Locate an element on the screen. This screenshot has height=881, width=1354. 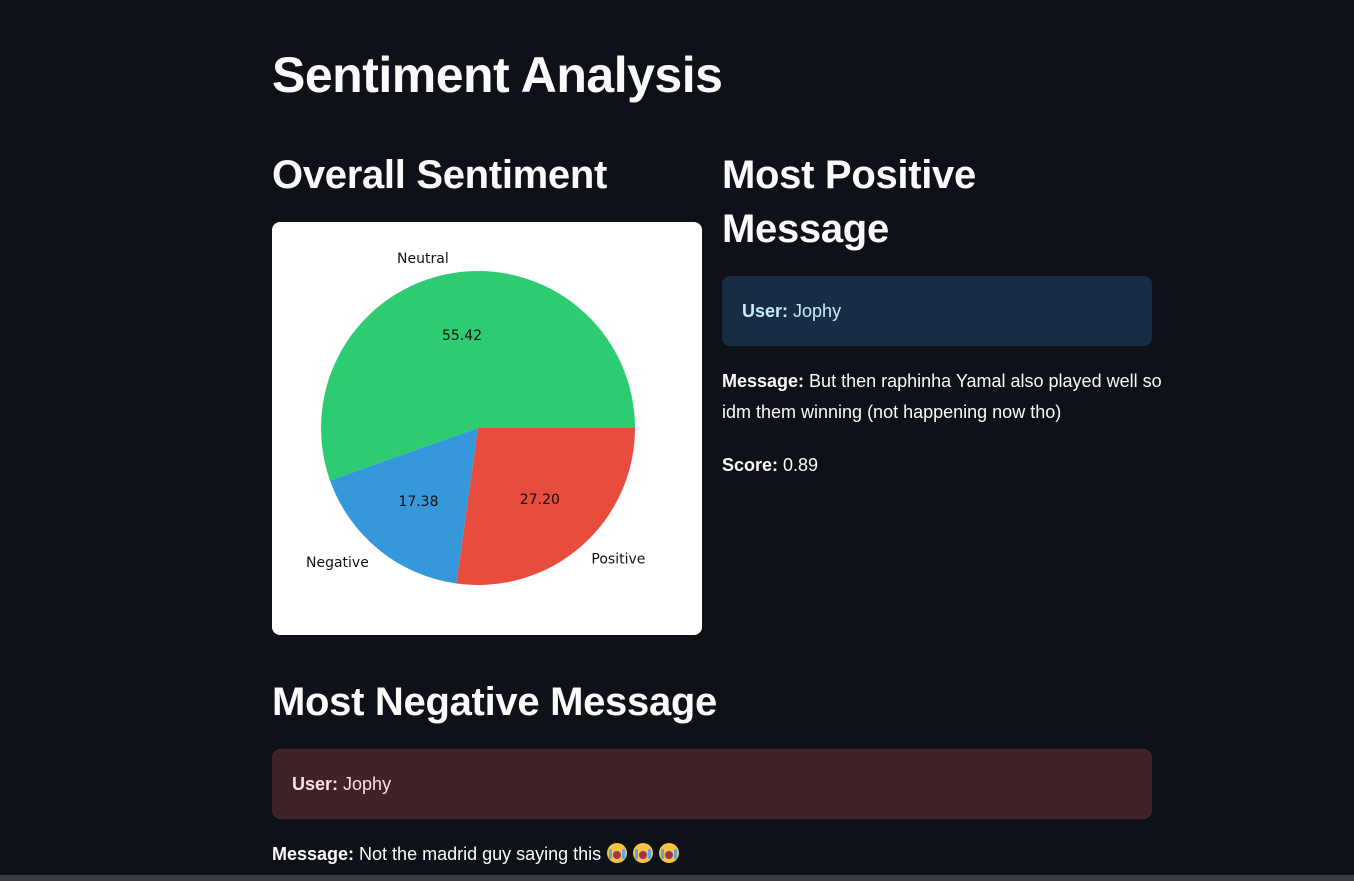
positive-score: Score: 0.89 is located at coordinates (770, 465).